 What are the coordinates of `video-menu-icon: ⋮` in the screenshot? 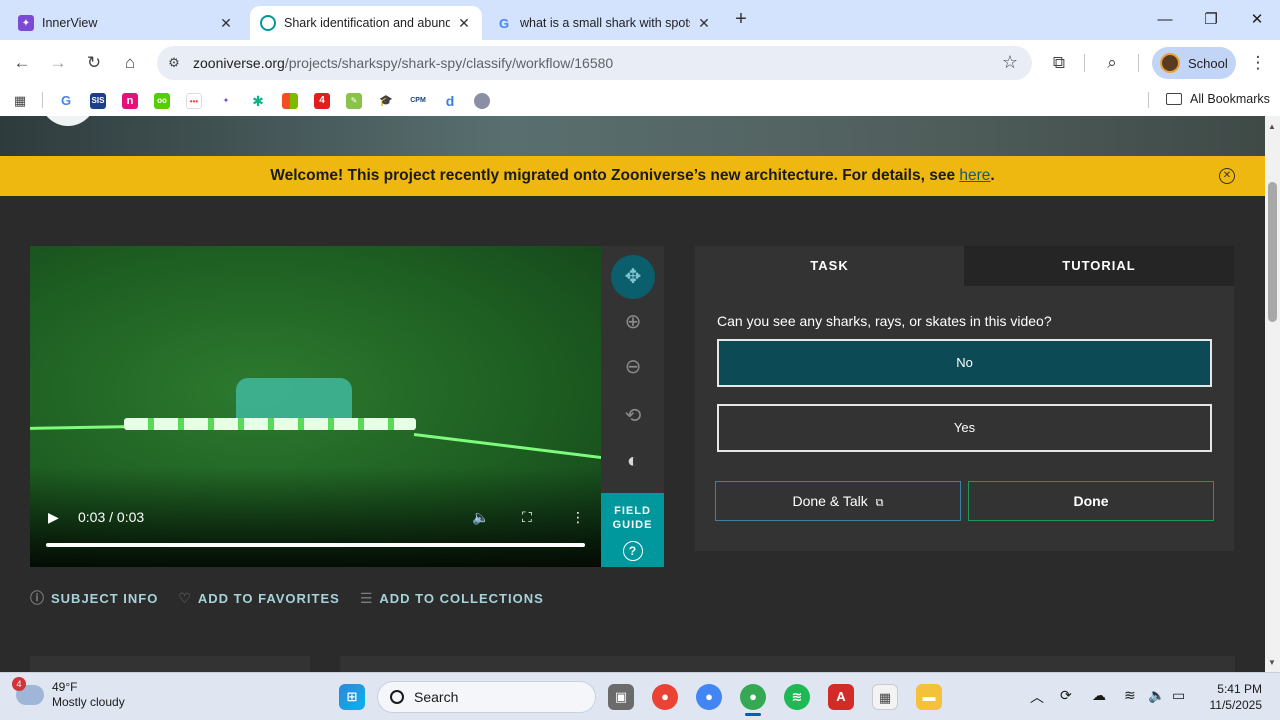 It's located at (578, 517).